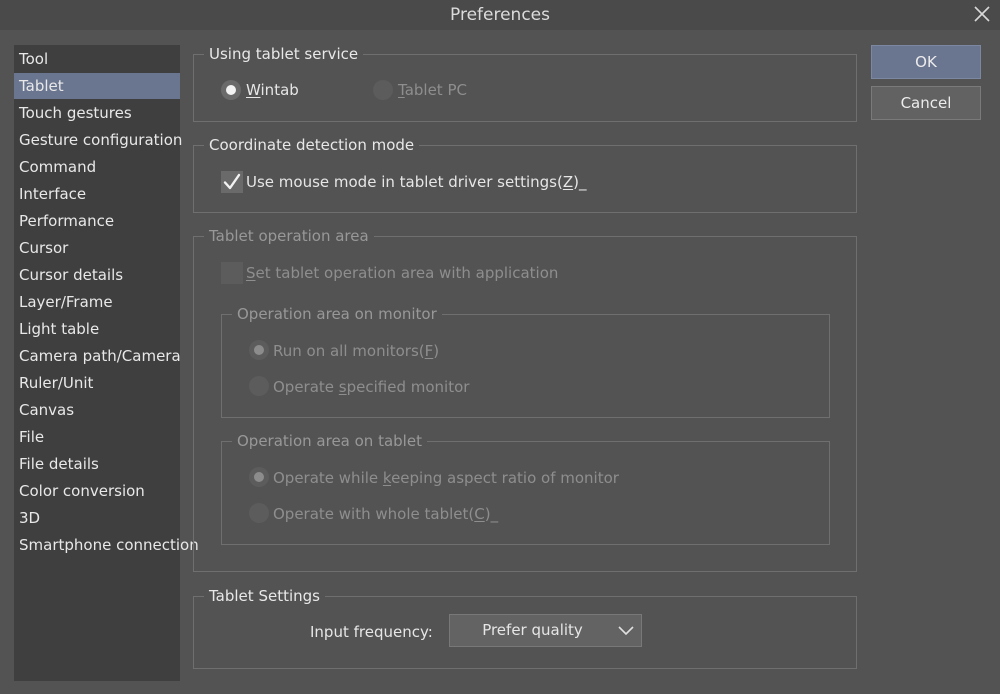 This screenshot has width=1000, height=694. I want to click on all-monitors-label: Run on all monitors(F), so click(356, 351).